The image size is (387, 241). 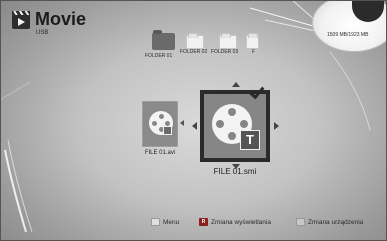 What do you see at coordinates (21, 20) in the screenshot?
I see `movie-clapper-icon` at bounding box center [21, 20].